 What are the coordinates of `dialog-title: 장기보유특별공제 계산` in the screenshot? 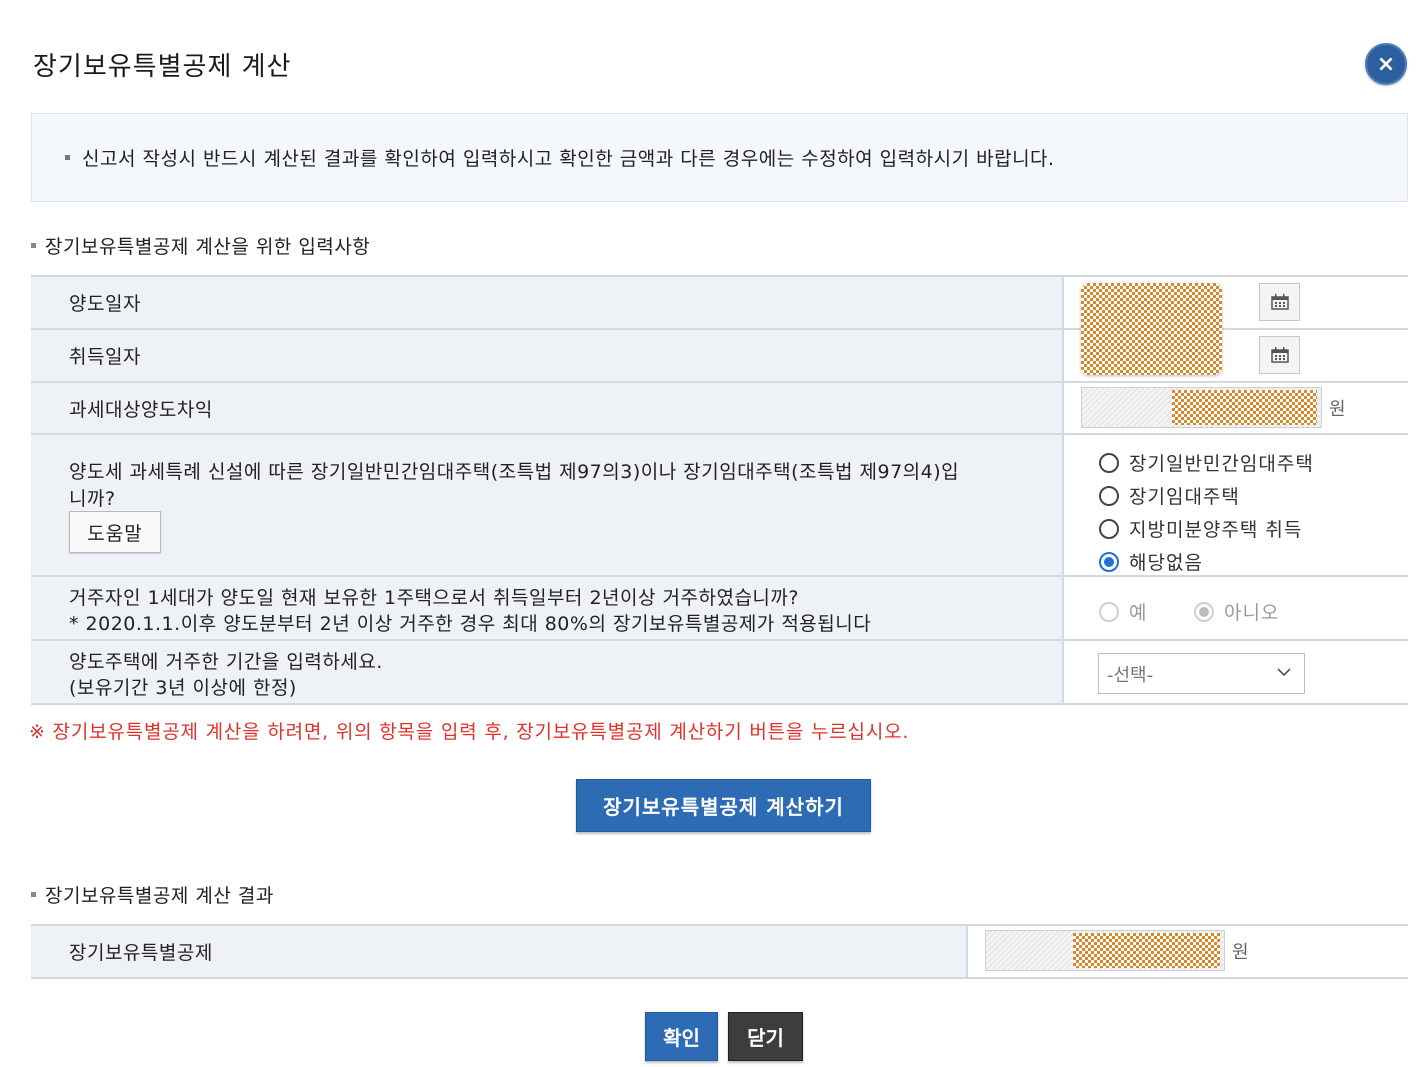 It's located at (162, 67).